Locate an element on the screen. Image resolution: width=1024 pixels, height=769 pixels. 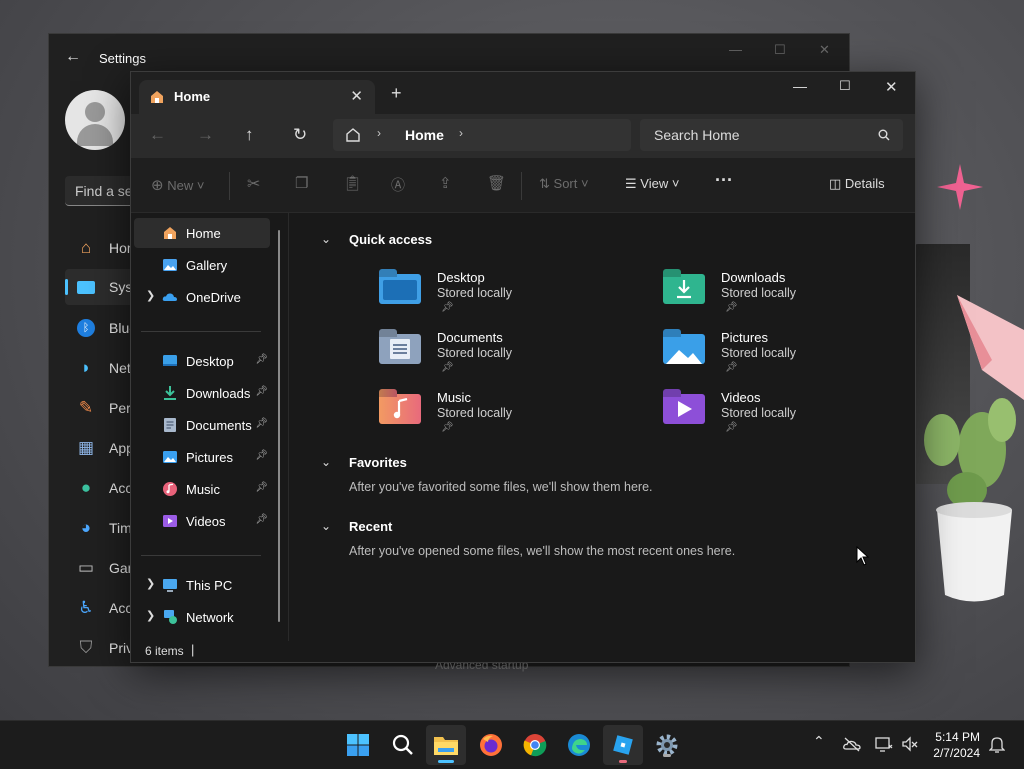
taskbar-file-explorer is located at coordinates (446, 745).